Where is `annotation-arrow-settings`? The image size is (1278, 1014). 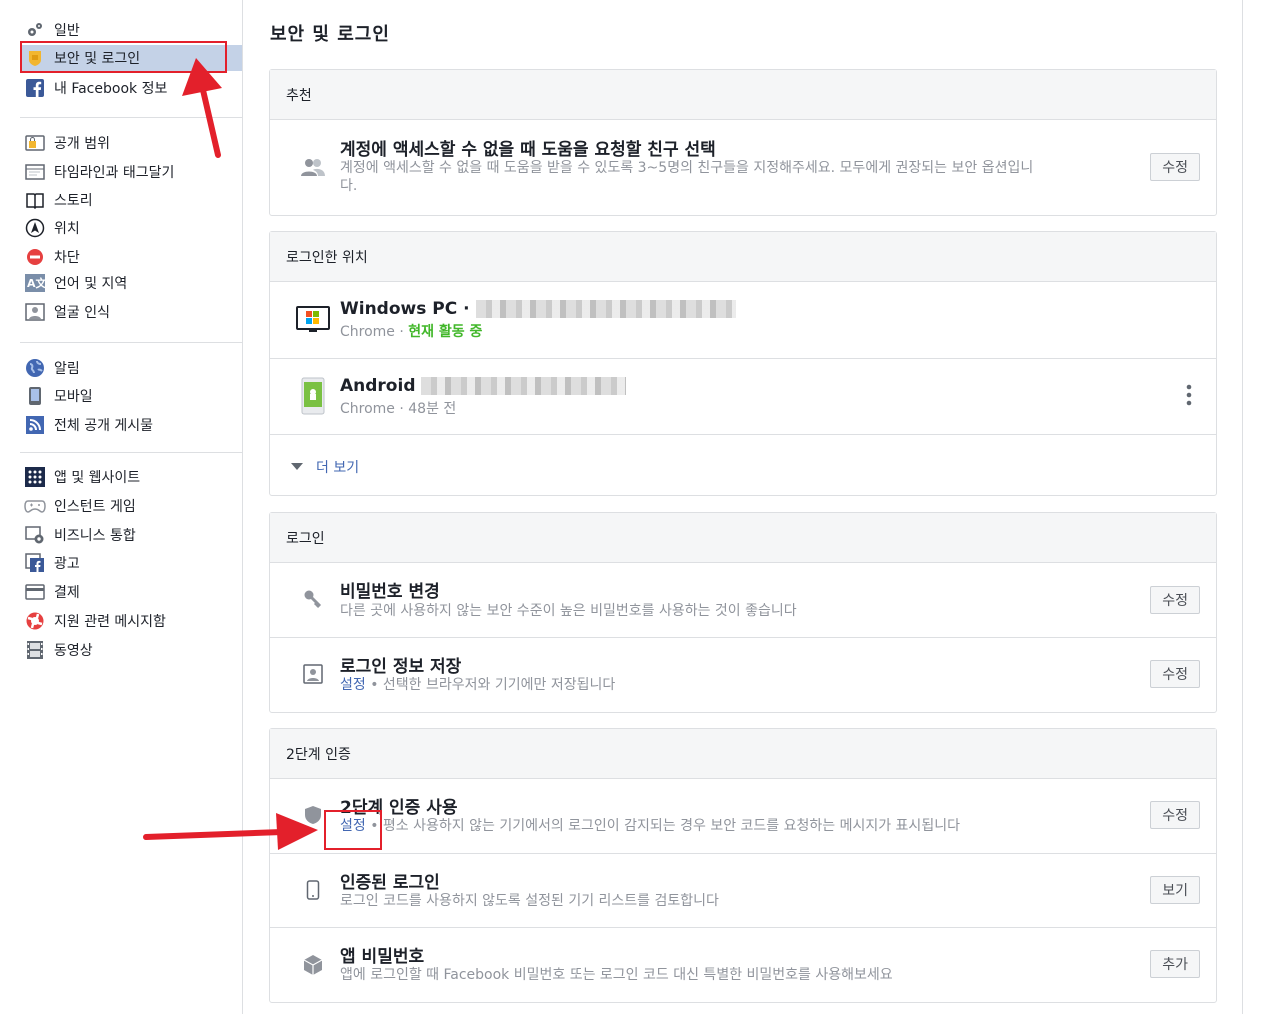 annotation-arrow-settings is located at coordinates (230, 831).